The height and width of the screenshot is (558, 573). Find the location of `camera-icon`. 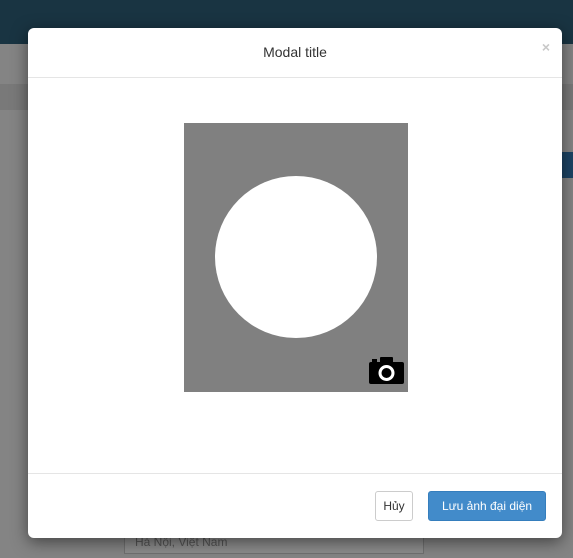

camera-icon is located at coordinates (386, 370).